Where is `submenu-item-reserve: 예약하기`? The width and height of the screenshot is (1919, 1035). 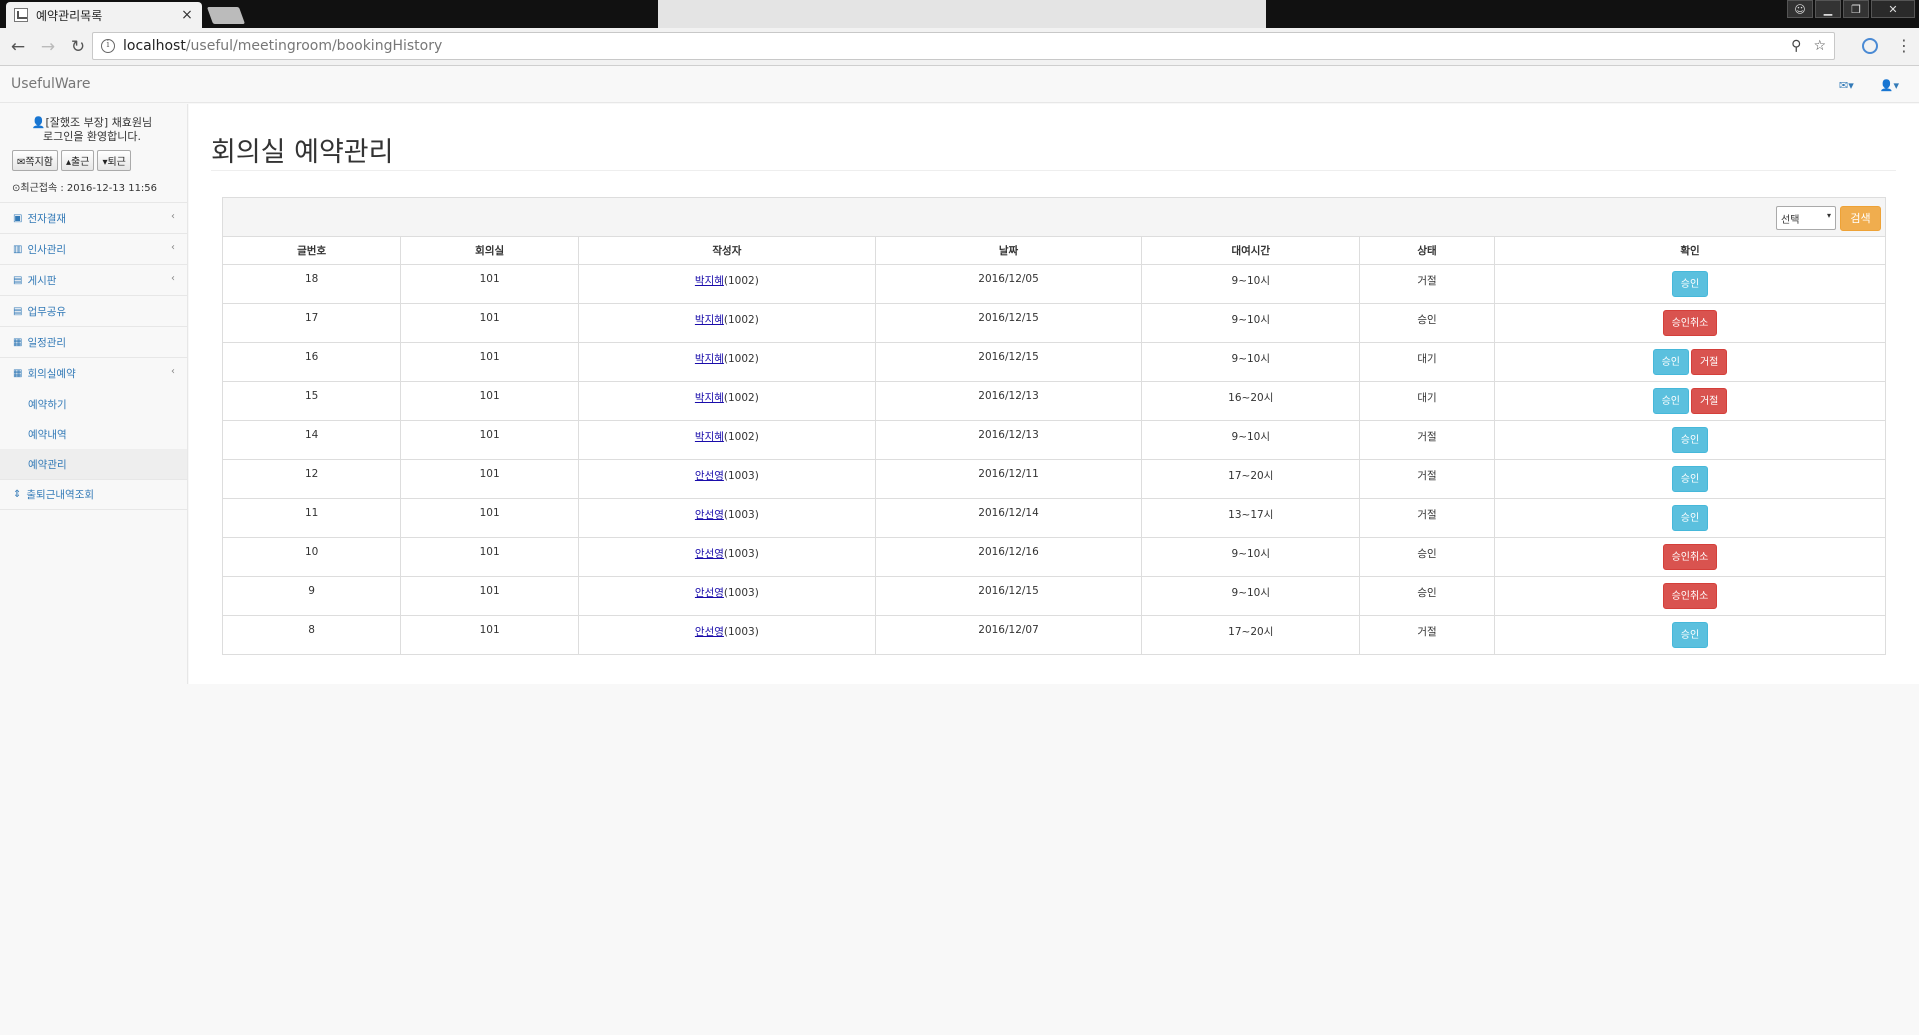
submenu-item-reserve: 예약하기 is located at coordinates (93, 404).